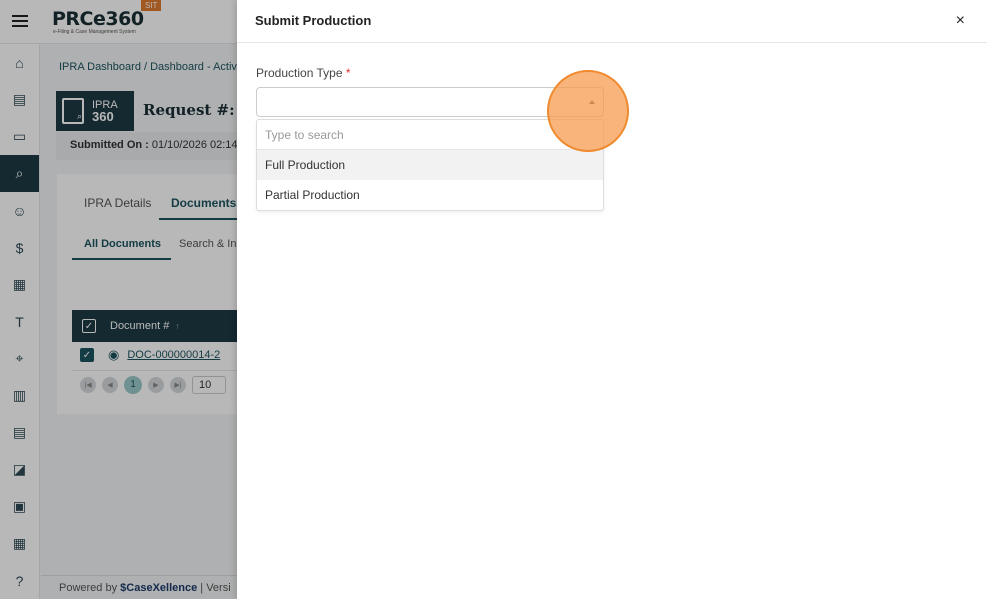  I want to click on close-icon: ×, so click(960, 21).